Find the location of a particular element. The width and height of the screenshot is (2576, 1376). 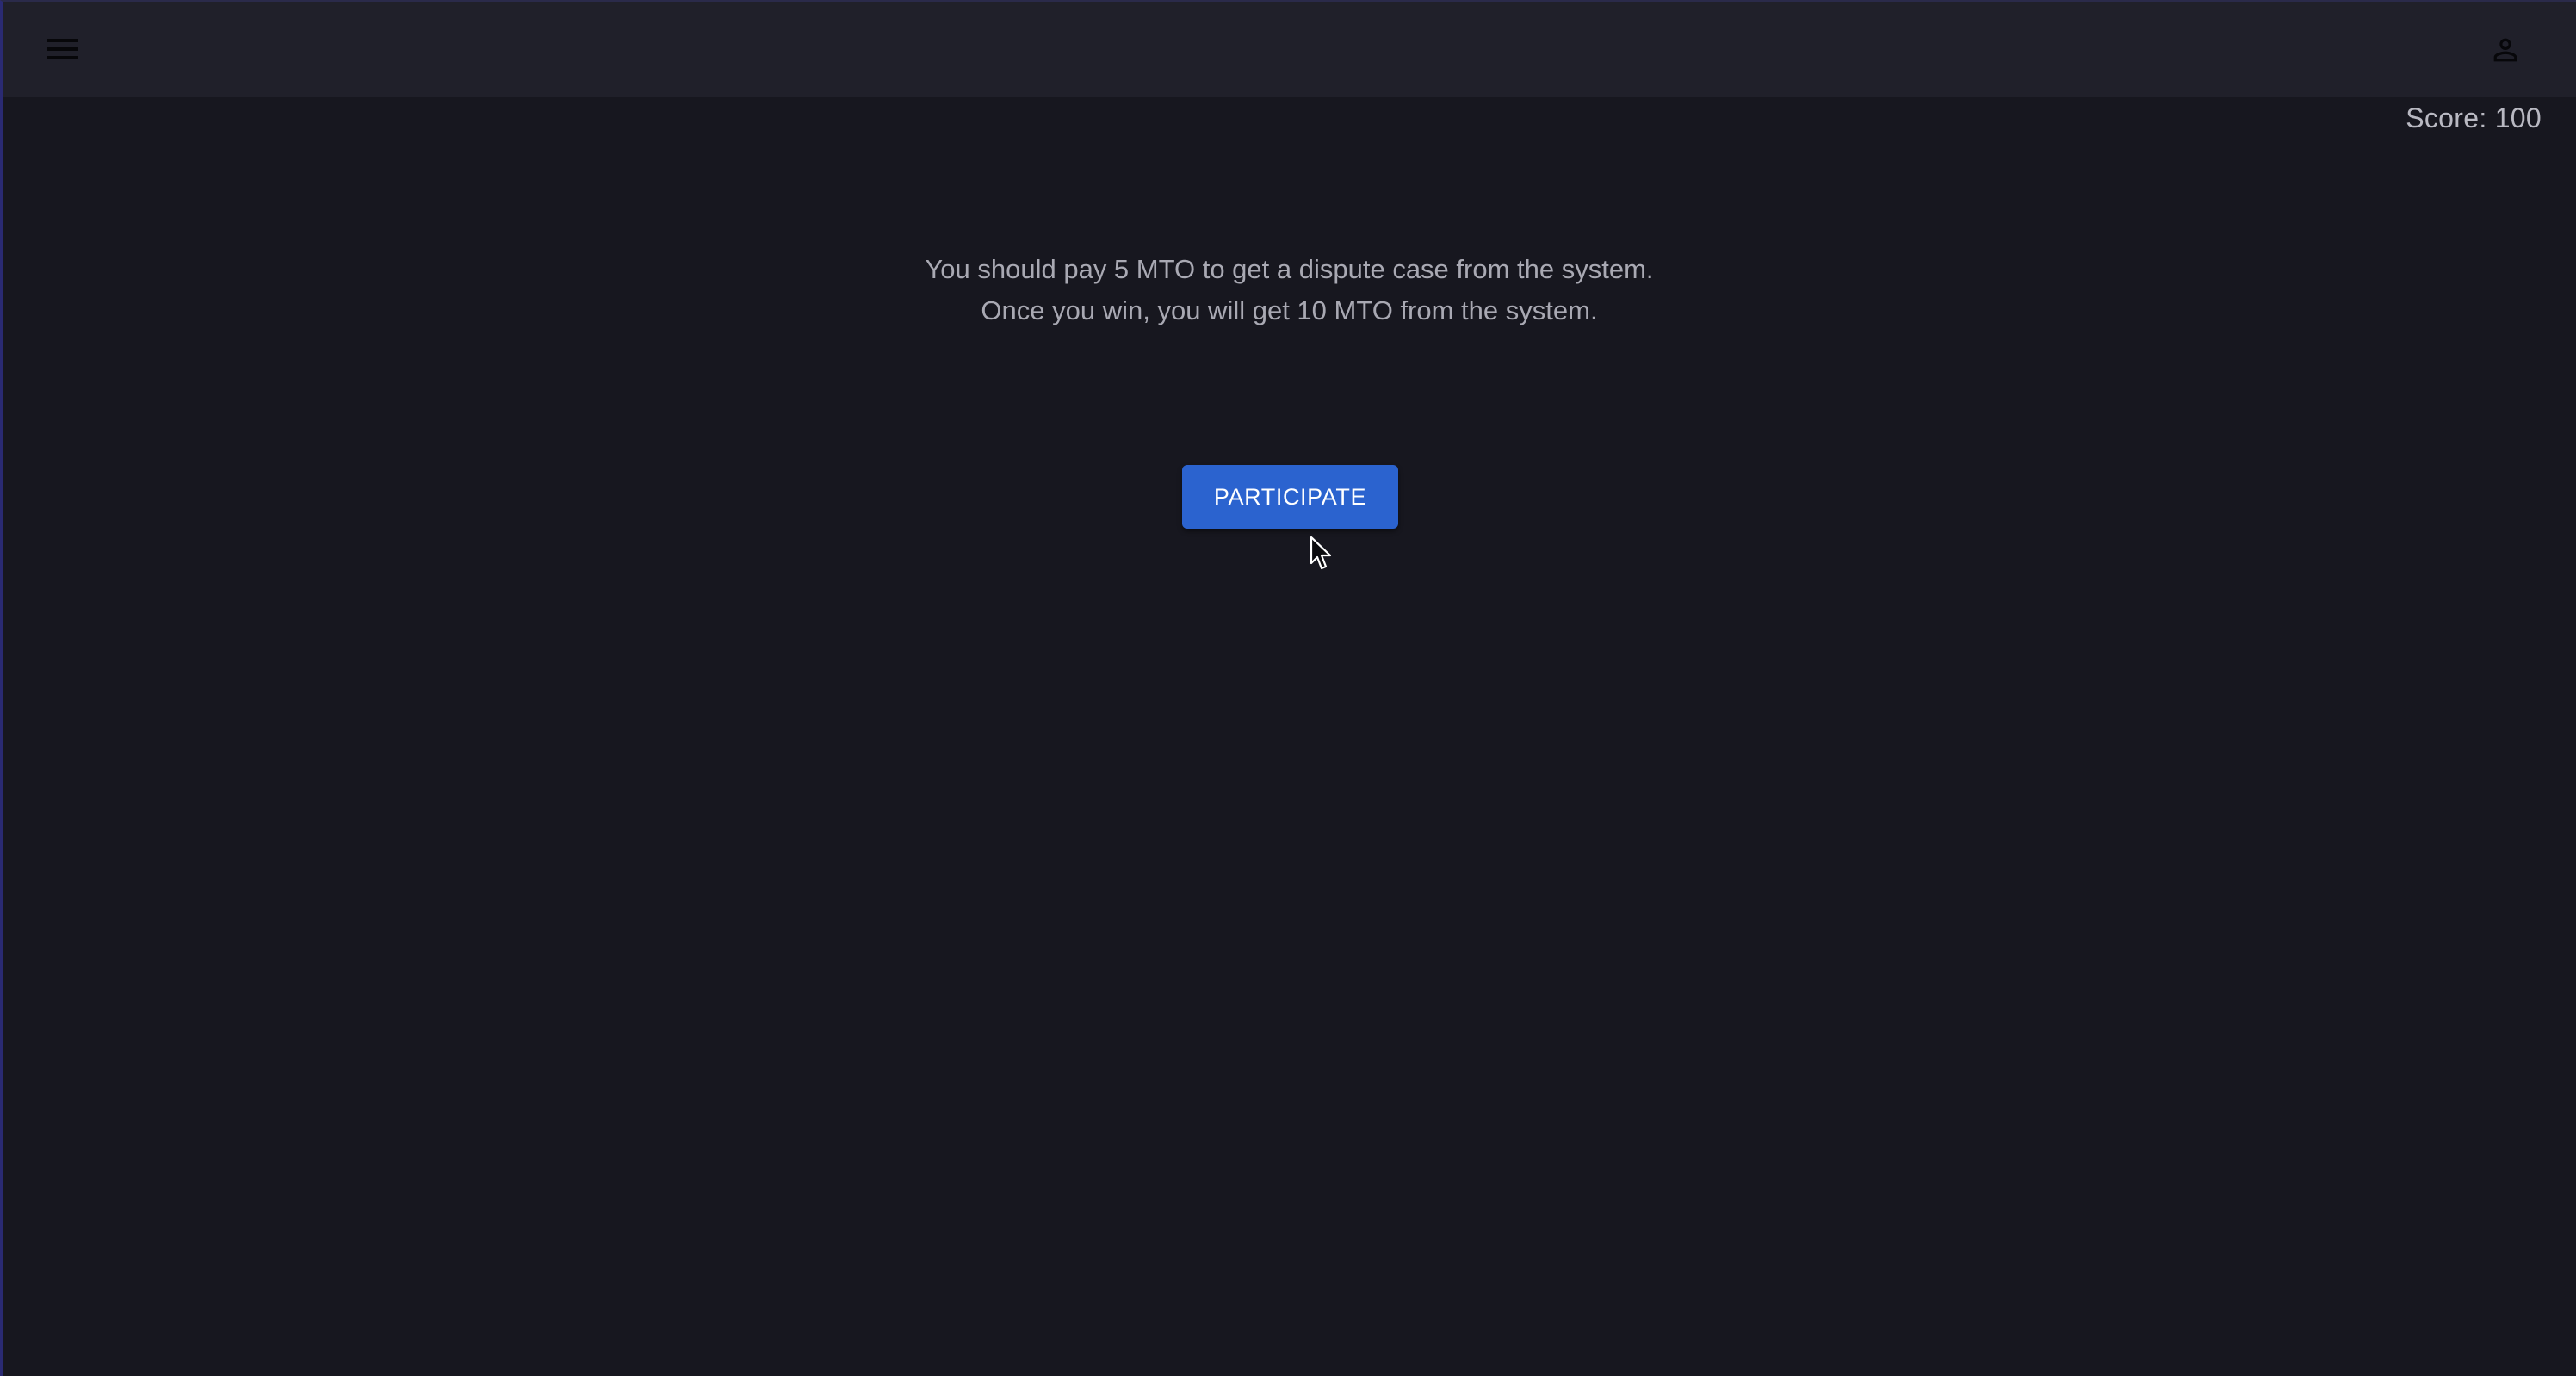

participate-button: PARTICIPATE is located at coordinates (1290, 497).